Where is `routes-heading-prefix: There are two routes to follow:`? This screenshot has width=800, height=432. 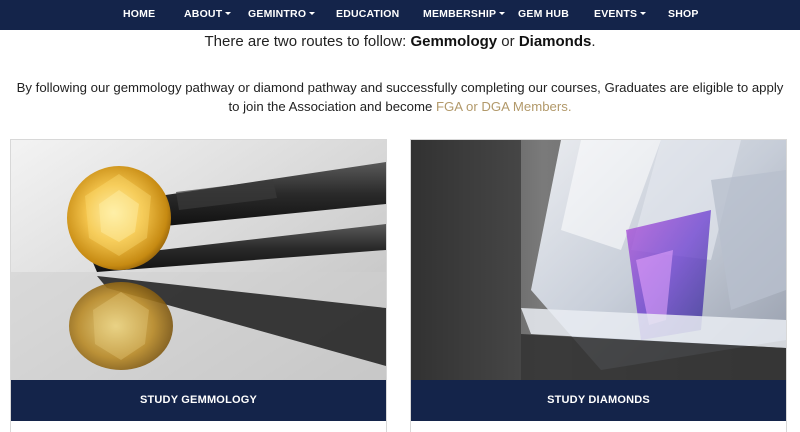
routes-heading-prefix: There are two routes to follow: is located at coordinates (307, 41).